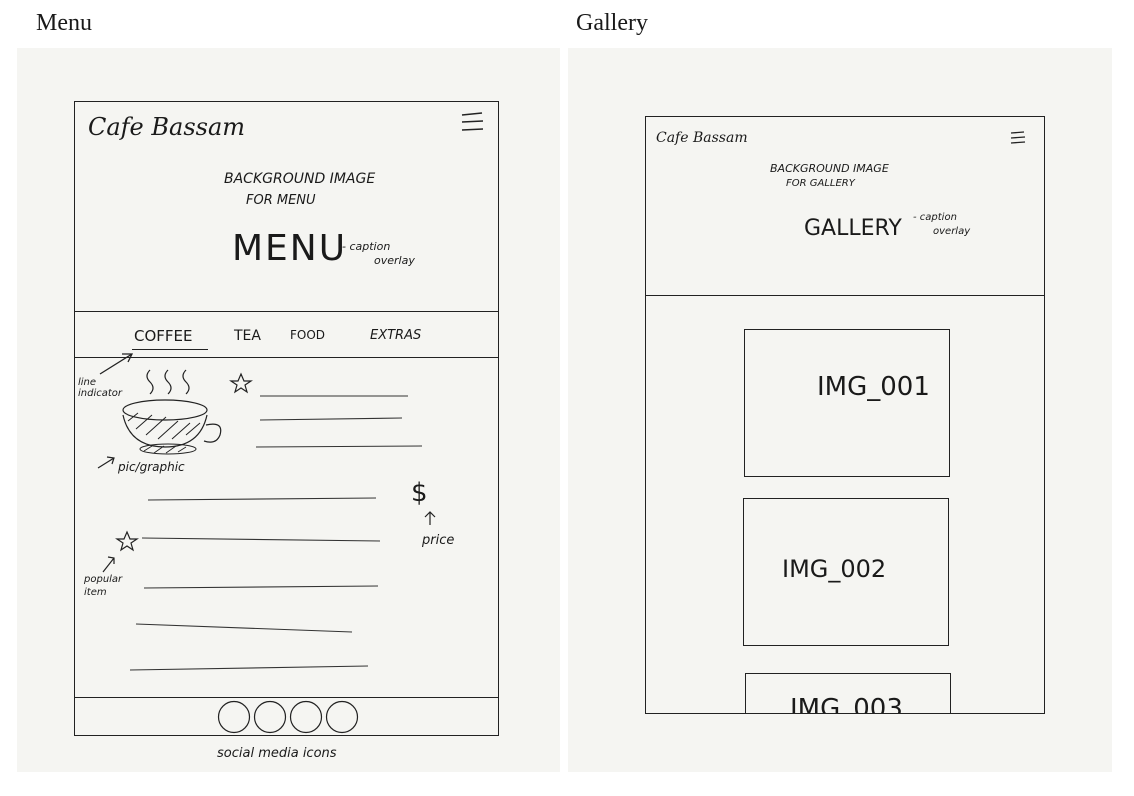 This screenshot has width=1134, height=796. I want to click on menu-footer-divider, so click(286, 697).